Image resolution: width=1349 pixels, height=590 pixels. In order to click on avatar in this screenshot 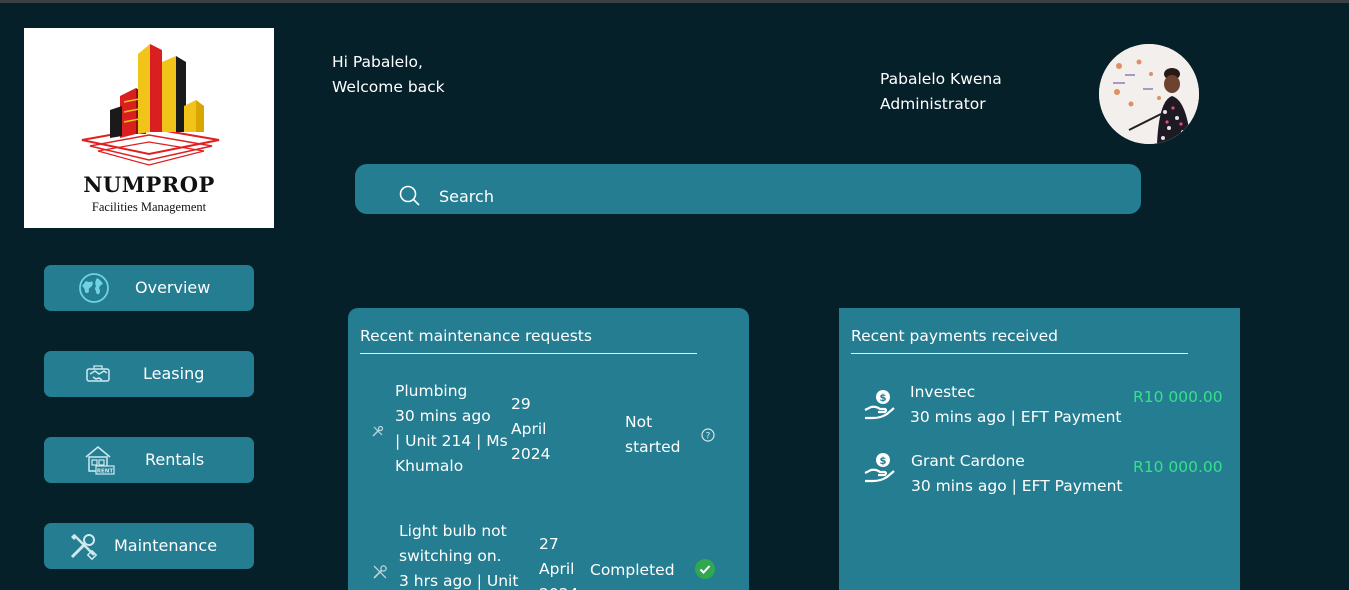, I will do `click(1149, 94)`.